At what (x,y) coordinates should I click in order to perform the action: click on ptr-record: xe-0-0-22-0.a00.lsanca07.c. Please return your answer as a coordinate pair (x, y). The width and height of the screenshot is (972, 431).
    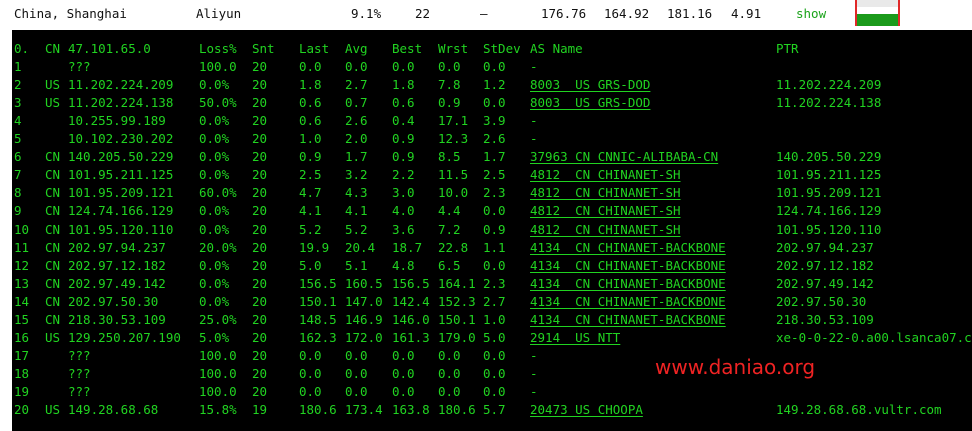
    Looking at the image, I should click on (874, 337).